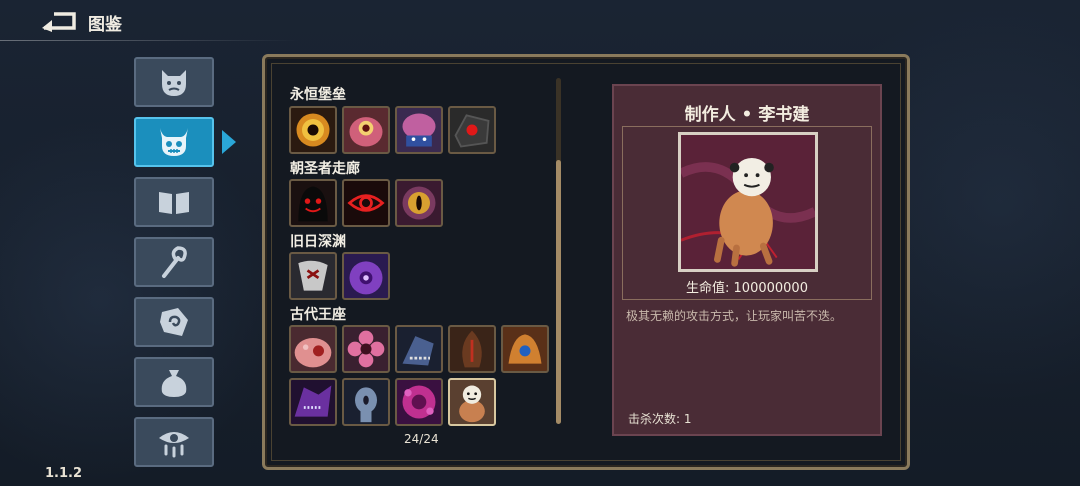  Describe the element at coordinates (747, 288) in the screenshot. I see `monster-hp: 生命值: 100000000` at that location.